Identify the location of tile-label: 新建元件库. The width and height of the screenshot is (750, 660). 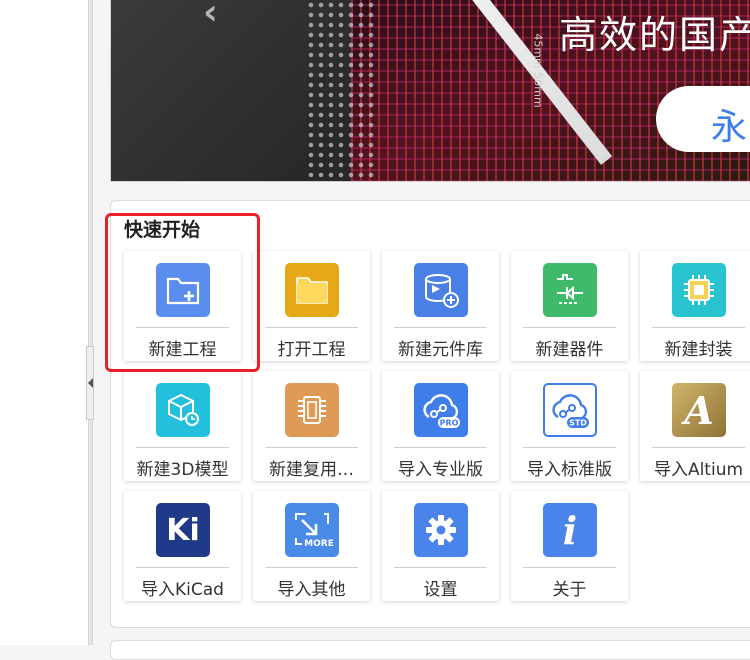
(440, 350).